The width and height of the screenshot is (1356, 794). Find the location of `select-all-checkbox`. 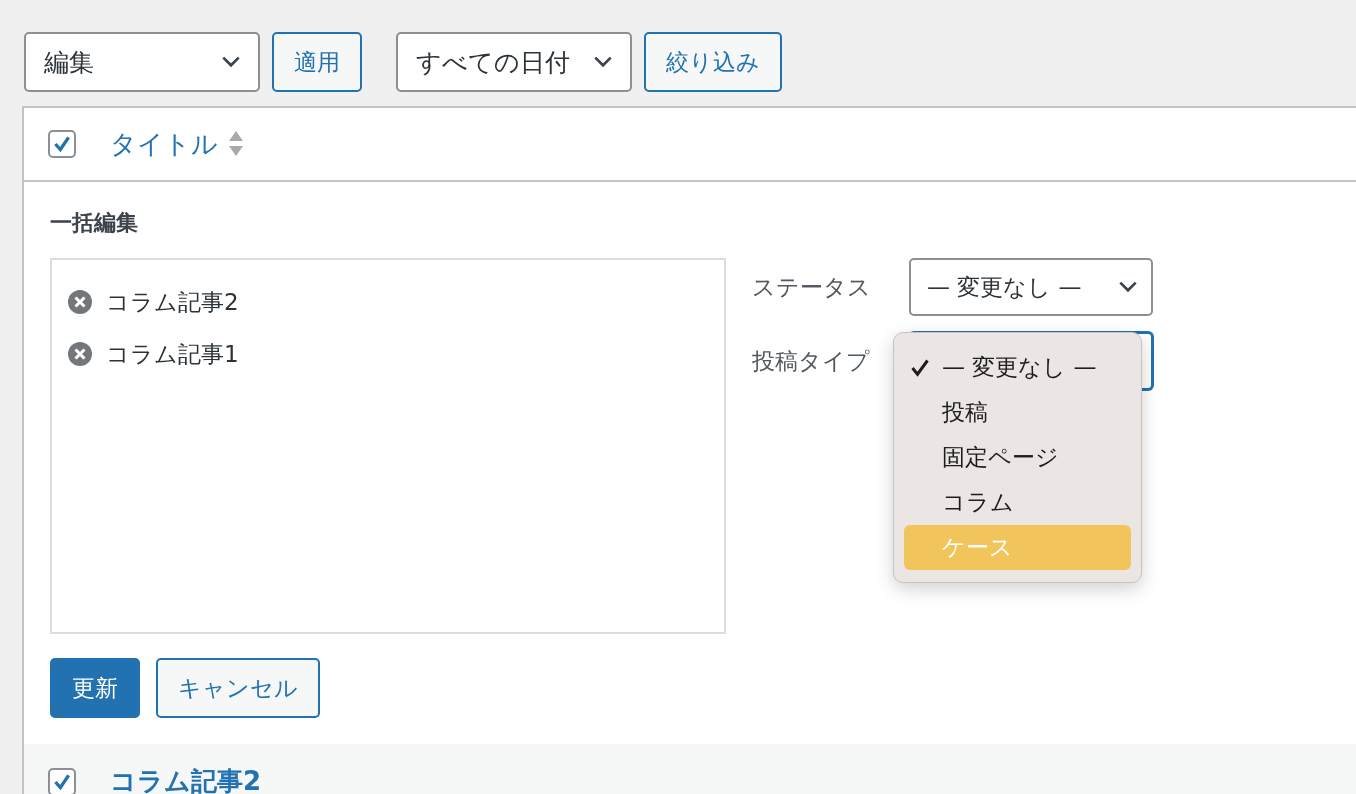

select-all-checkbox is located at coordinates (62, 144).